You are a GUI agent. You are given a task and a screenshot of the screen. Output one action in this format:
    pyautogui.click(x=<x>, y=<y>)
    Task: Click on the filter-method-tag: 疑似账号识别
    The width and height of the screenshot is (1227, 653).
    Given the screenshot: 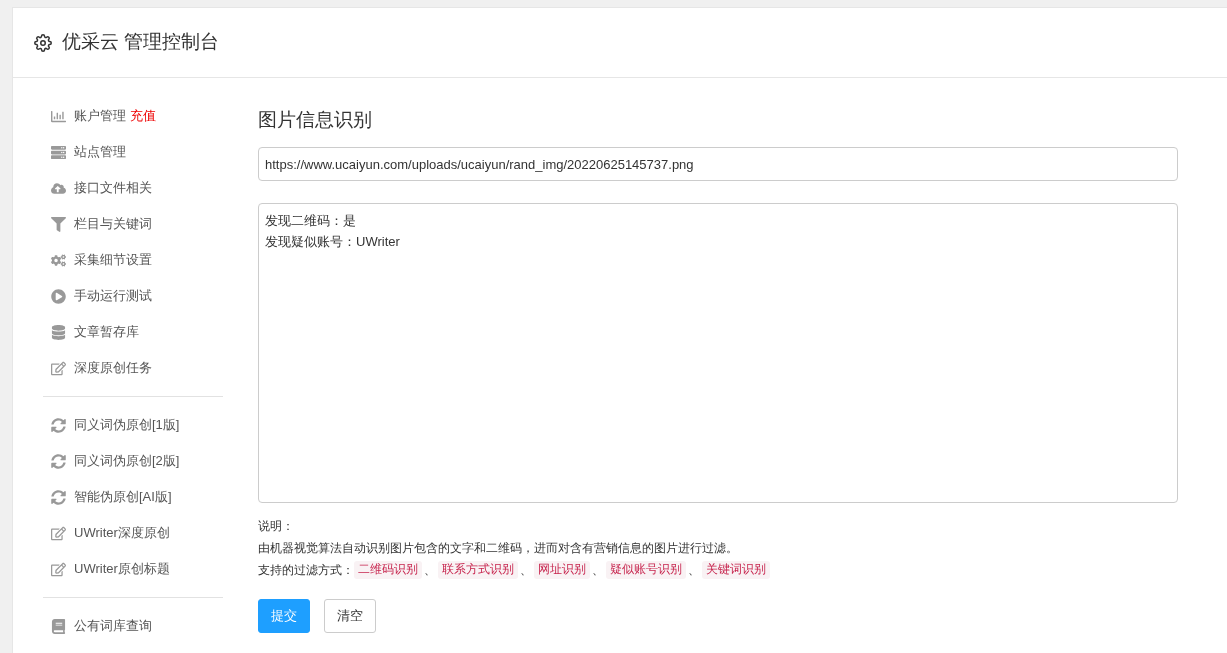 What is the action you would take?
    pyautogui.click(x=646, y=570)
    